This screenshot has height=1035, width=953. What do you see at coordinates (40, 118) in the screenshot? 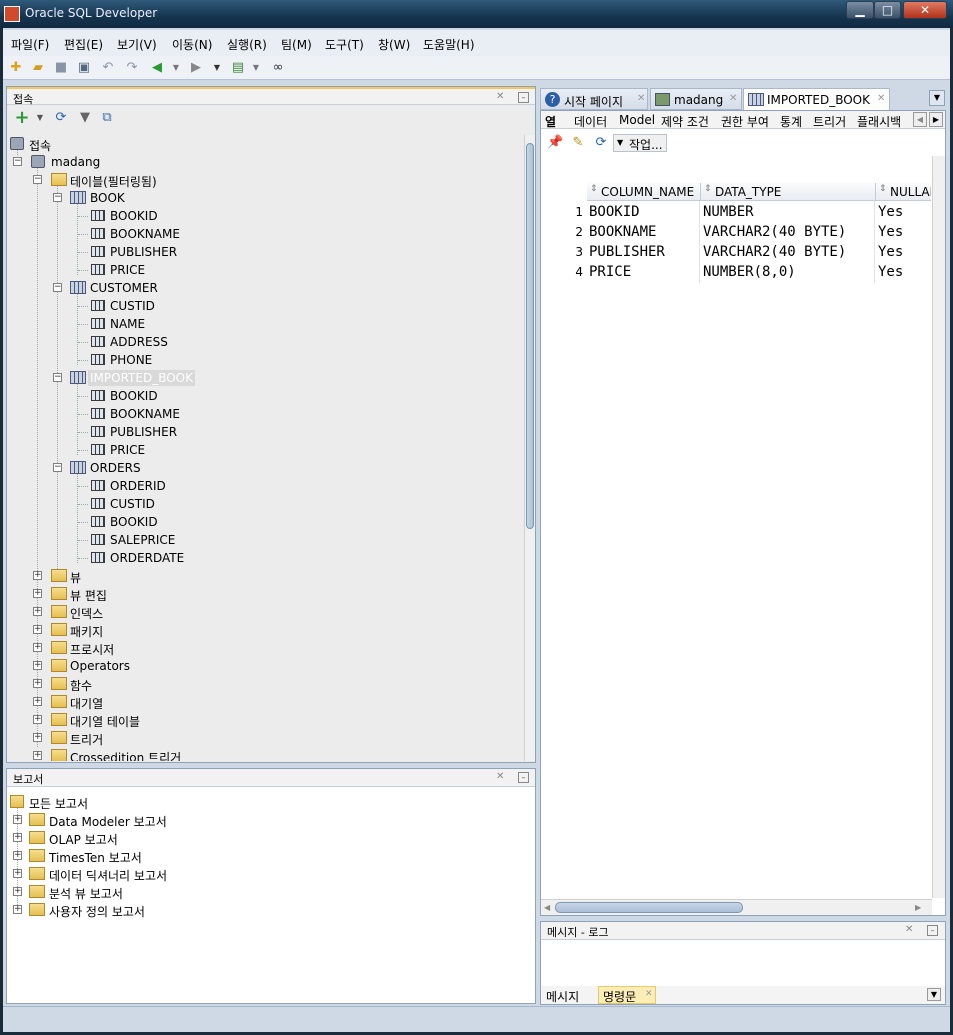
I see `add-dropdown-icon: ▼` at bounding box center [40, 118].